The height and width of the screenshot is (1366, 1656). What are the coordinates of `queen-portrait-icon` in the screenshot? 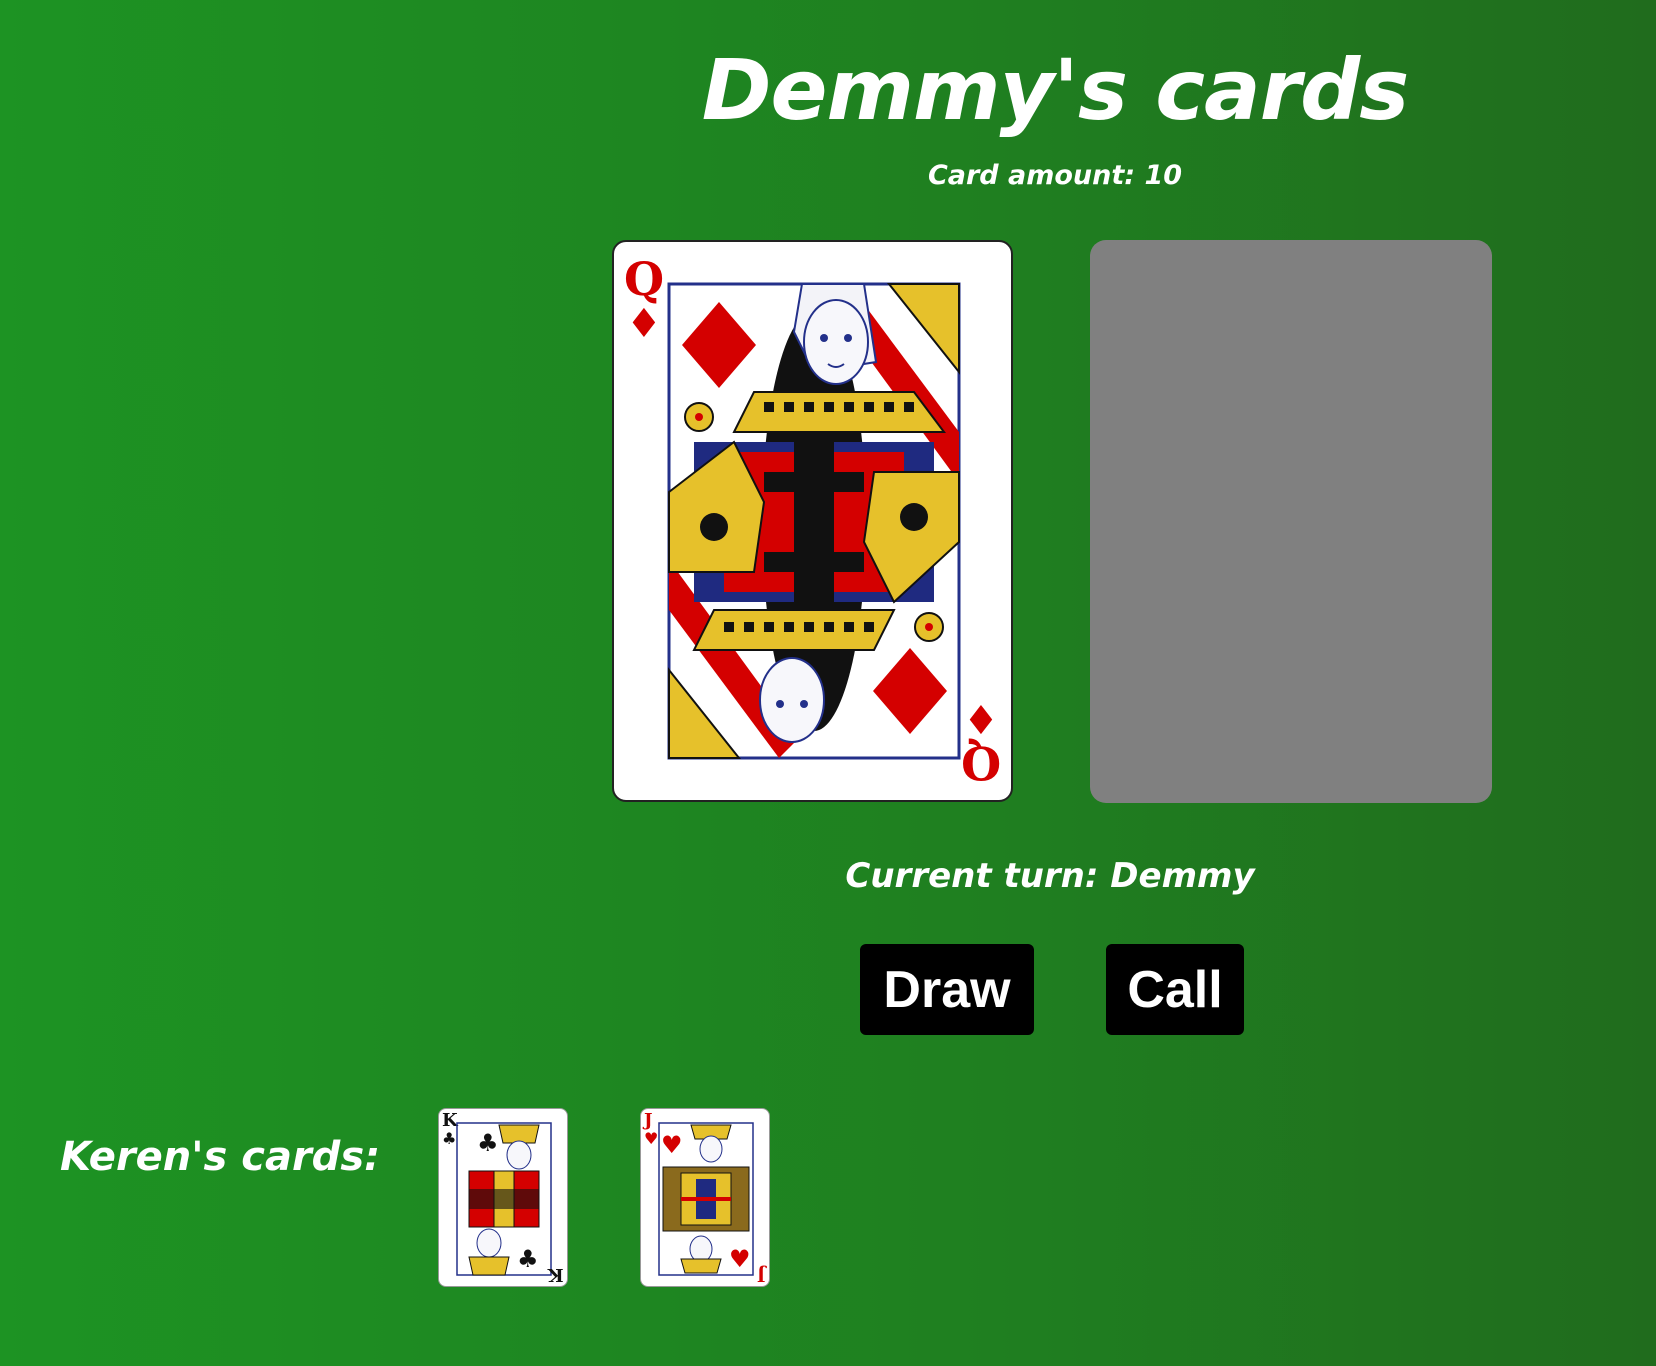 It's located at (814, 521).